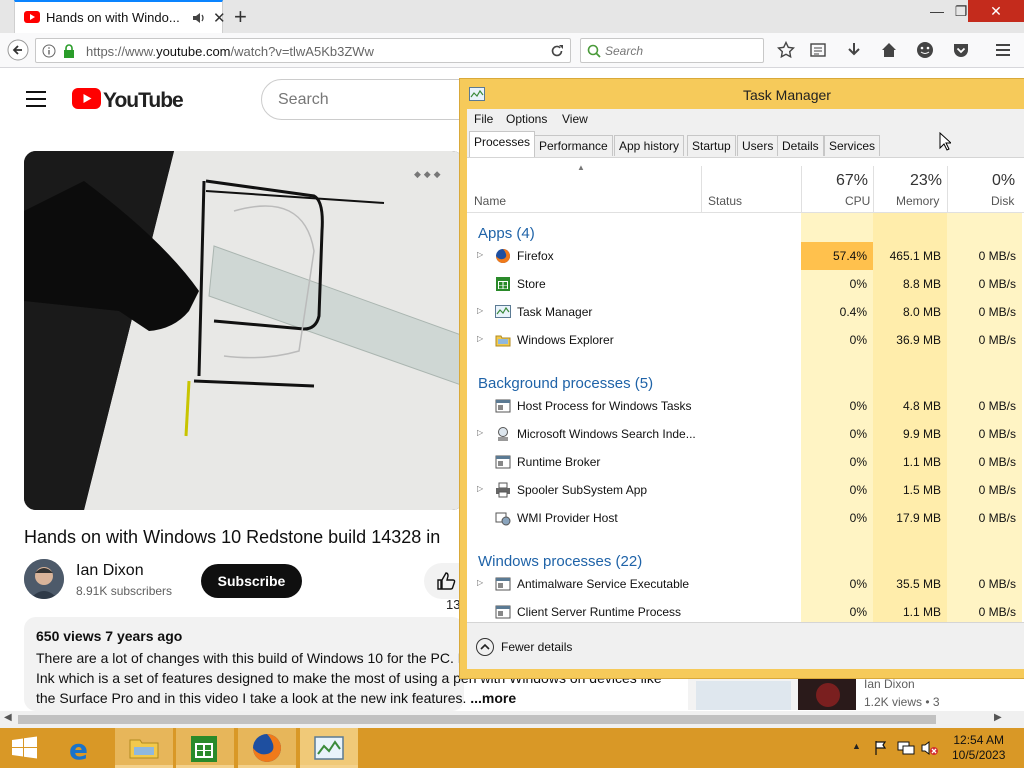 The height and width of the screenshot is (768, 1024). Describe the element at coordinates (557, 51) in the screenshot. I see `reload-icon` at that location.